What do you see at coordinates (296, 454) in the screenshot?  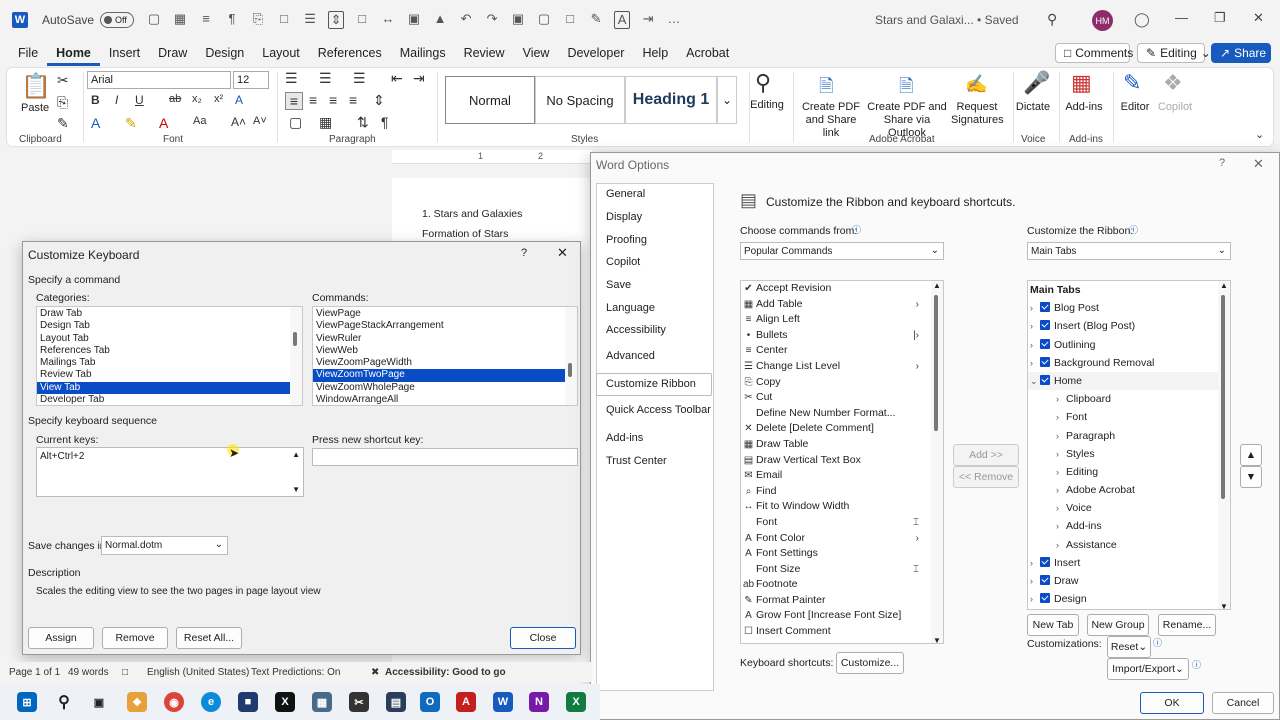 I see `scroll-up-icon: ▲` at bounding box center [296, 454].